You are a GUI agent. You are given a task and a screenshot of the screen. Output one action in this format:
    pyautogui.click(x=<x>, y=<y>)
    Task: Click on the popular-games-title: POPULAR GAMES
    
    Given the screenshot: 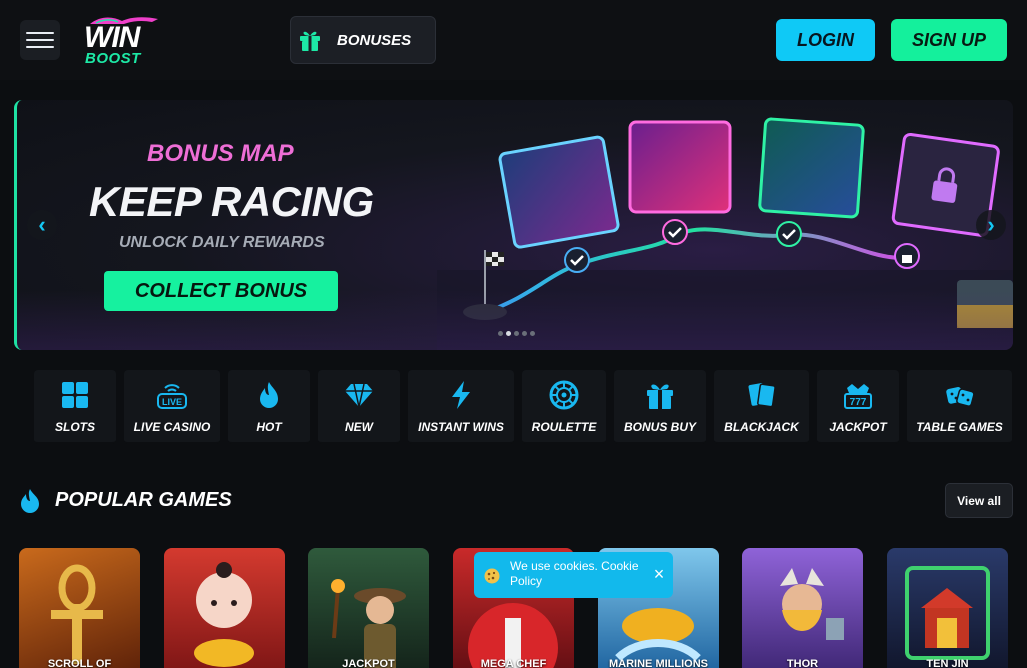 What is the action you would take?
    pyautogui.click(x=143, y=500)
    